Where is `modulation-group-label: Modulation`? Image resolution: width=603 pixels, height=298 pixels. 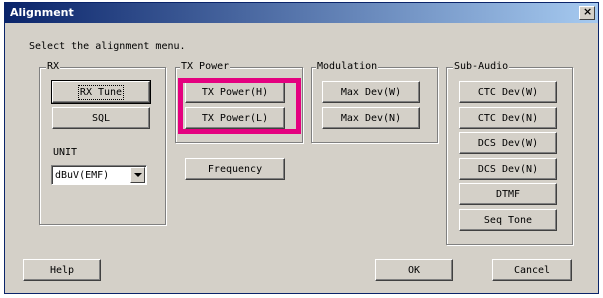
modulation-group-label: Modulation is located at coordinates (347, 67).